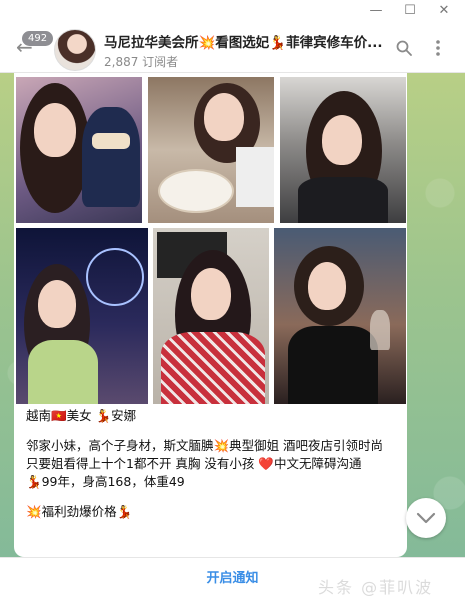 The width and height of the screenshot is (465, 603). Describe the element at coordinates (115, 277) in the screenshot. I see `ferris-wheel` at that location.